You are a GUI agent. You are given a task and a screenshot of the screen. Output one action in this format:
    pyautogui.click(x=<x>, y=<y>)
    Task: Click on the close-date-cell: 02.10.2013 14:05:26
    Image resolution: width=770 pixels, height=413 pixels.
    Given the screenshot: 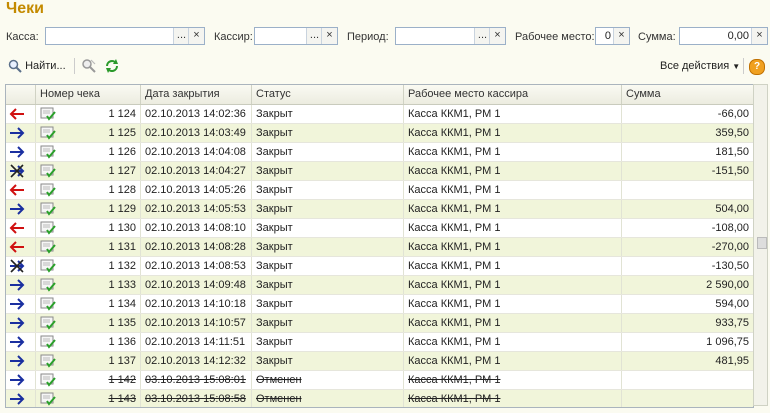 What is the action you would take?
    pyautogui.click(x=196, y=190)
    